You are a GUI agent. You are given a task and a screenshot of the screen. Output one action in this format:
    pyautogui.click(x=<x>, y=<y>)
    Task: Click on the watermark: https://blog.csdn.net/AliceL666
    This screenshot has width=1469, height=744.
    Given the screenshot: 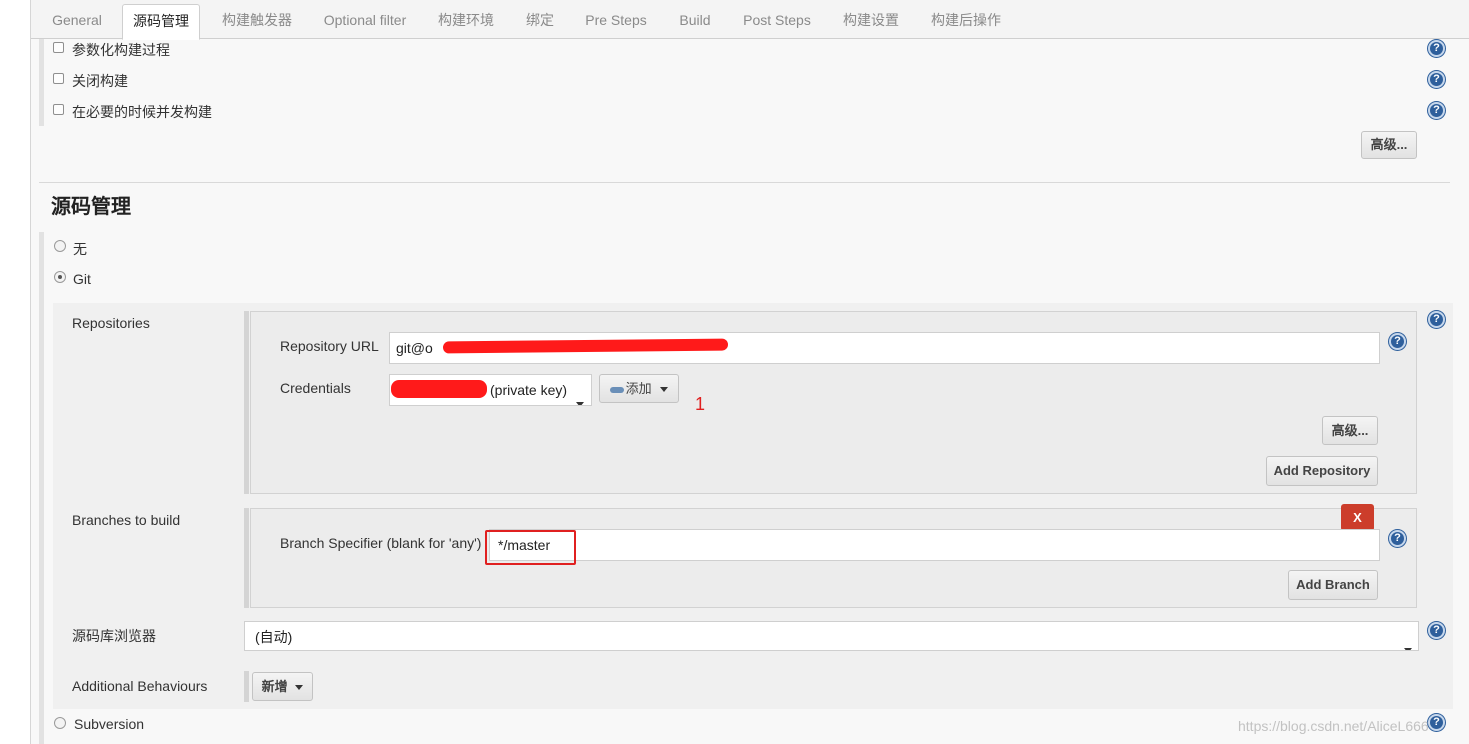 What is the action you would take?
    pyautogui.click(x=1333, y=726)
    